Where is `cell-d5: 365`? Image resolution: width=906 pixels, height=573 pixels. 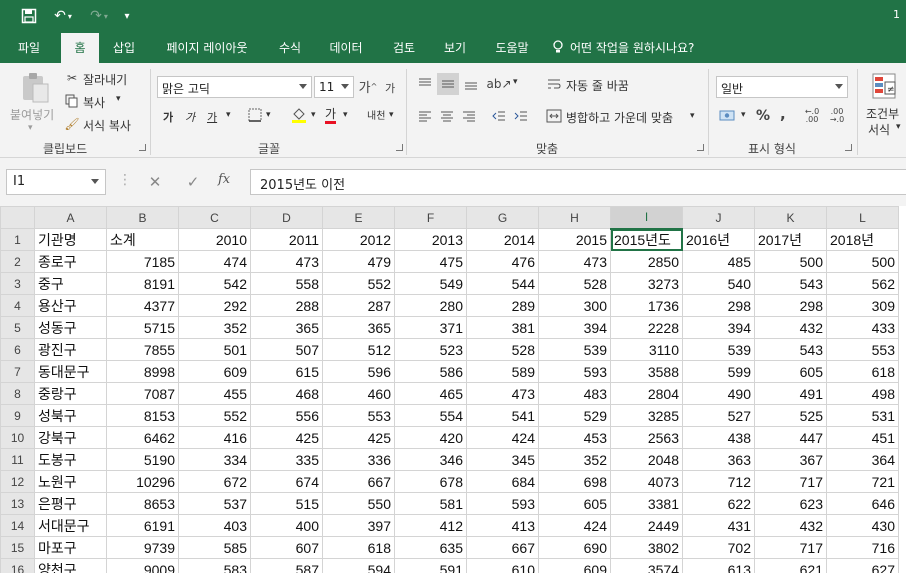
cell-d5: 365 is located at coordinates (286, 327).